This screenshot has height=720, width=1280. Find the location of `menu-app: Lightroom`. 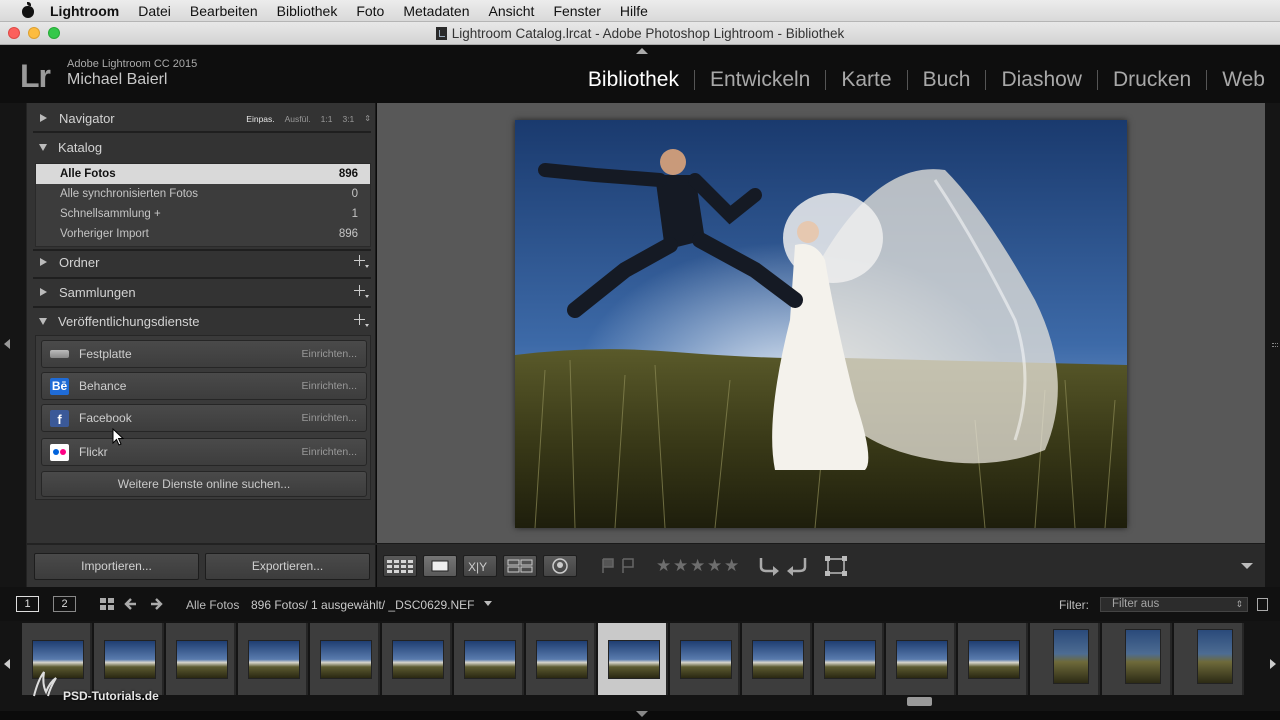

menu-app: Lightroom is located at coordinates (84, 11).